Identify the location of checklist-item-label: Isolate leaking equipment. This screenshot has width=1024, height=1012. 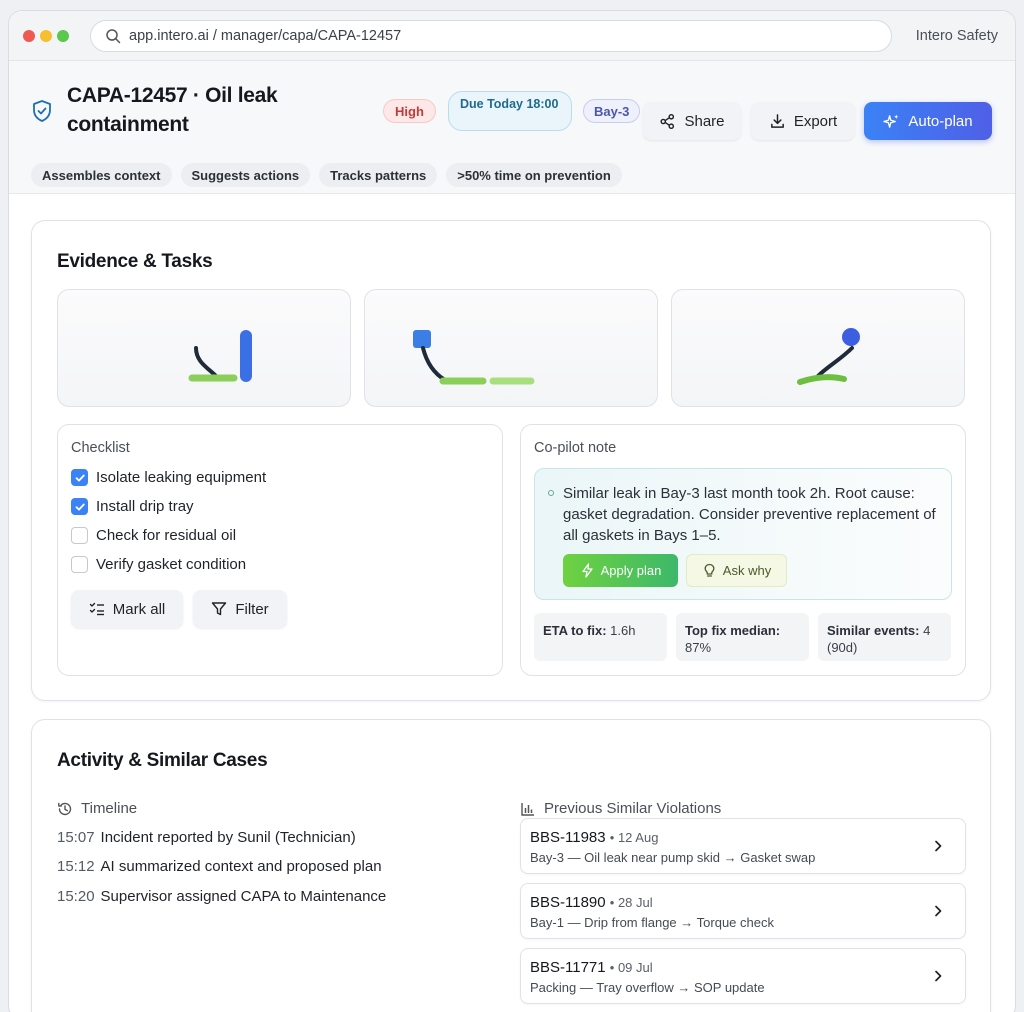
(181, 477).